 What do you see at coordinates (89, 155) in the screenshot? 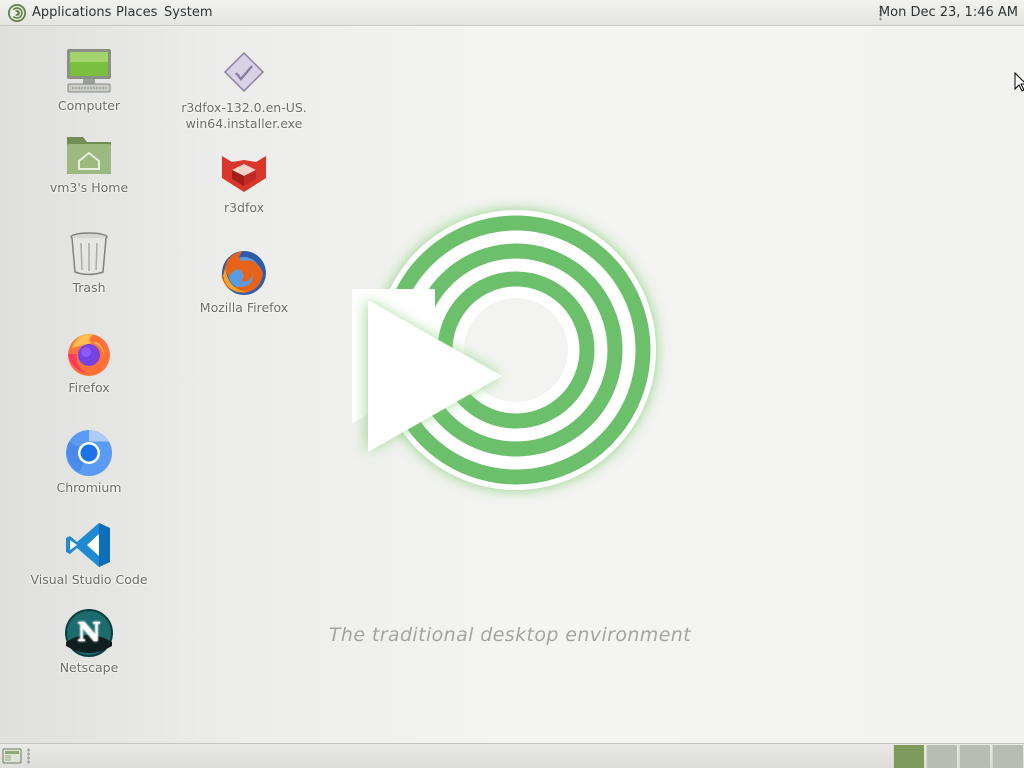
I see `home-folder-icon` at bounding box center [89, 155].